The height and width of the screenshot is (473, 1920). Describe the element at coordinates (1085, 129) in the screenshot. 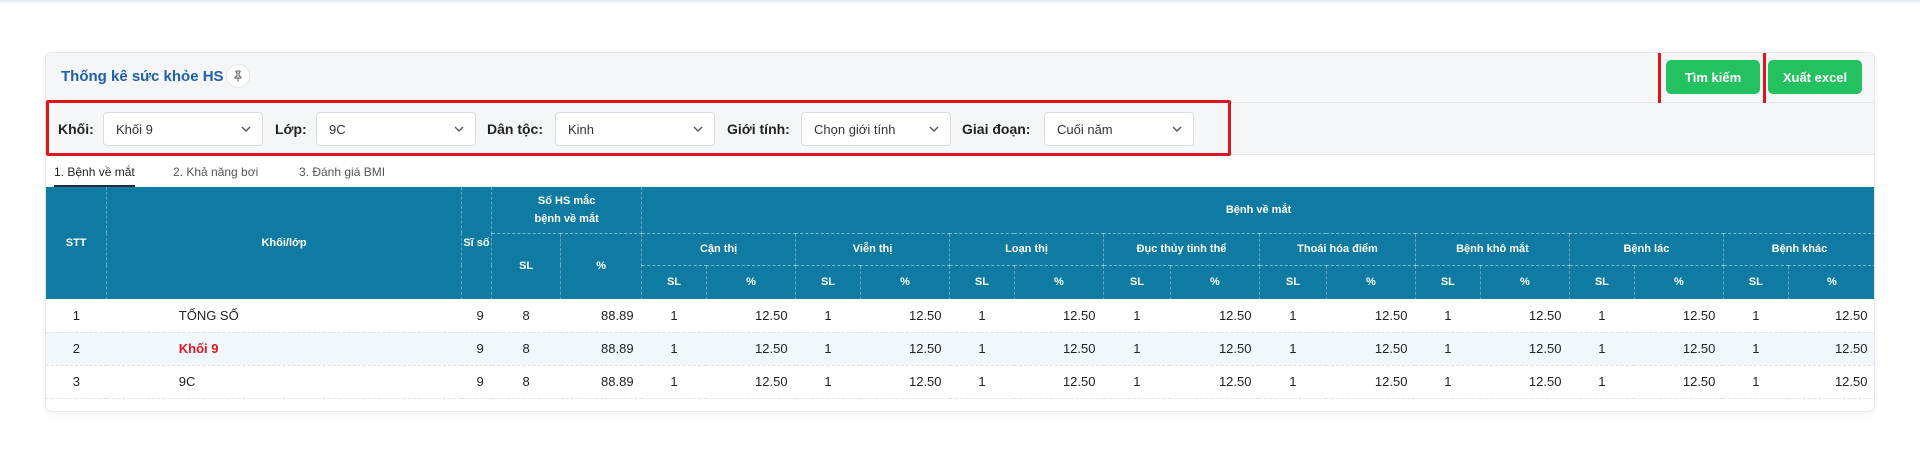

I see `select-giaidoan-value: Cuối năm` at that location.